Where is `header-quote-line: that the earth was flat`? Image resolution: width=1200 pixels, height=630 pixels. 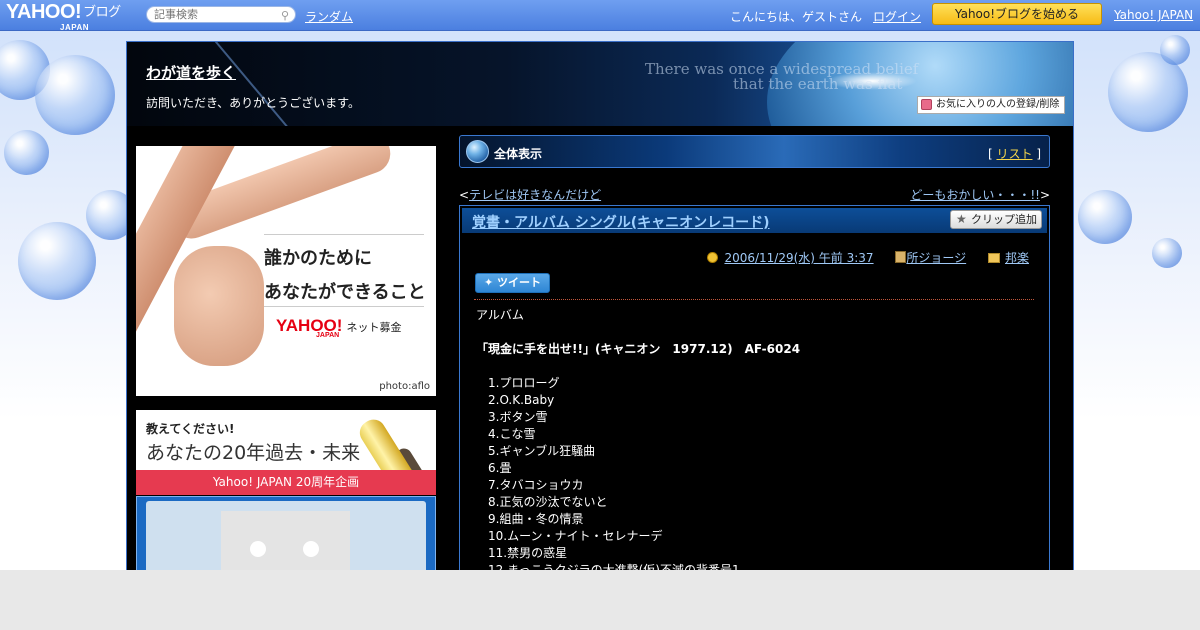 header-quote-line: that the earth was flat is located at coordinates (818, 84).